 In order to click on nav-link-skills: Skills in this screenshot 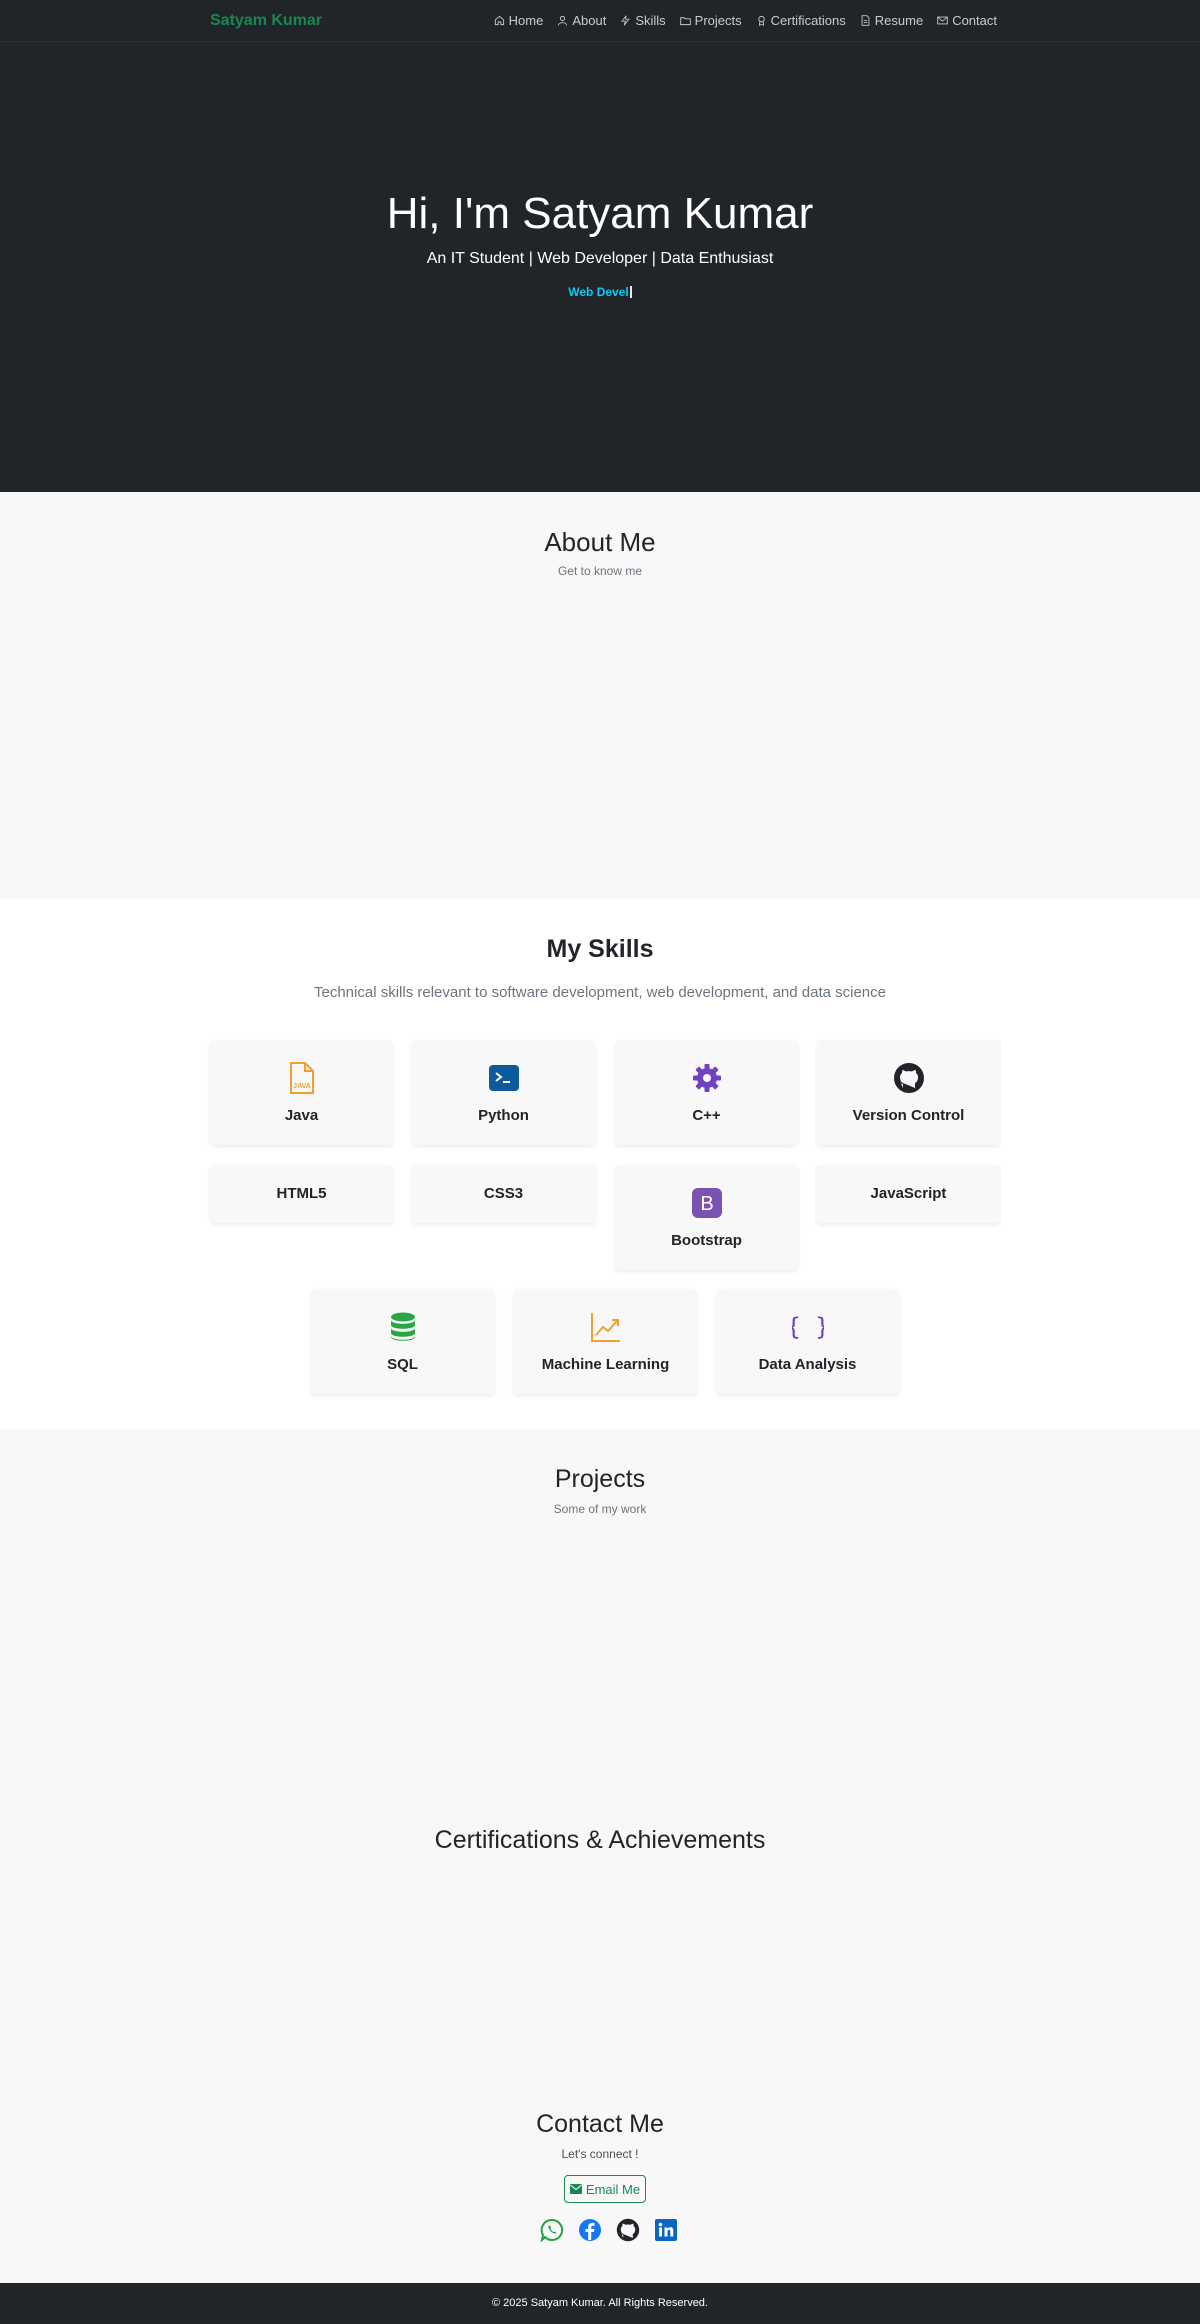, I will do `click(643, 20)`.